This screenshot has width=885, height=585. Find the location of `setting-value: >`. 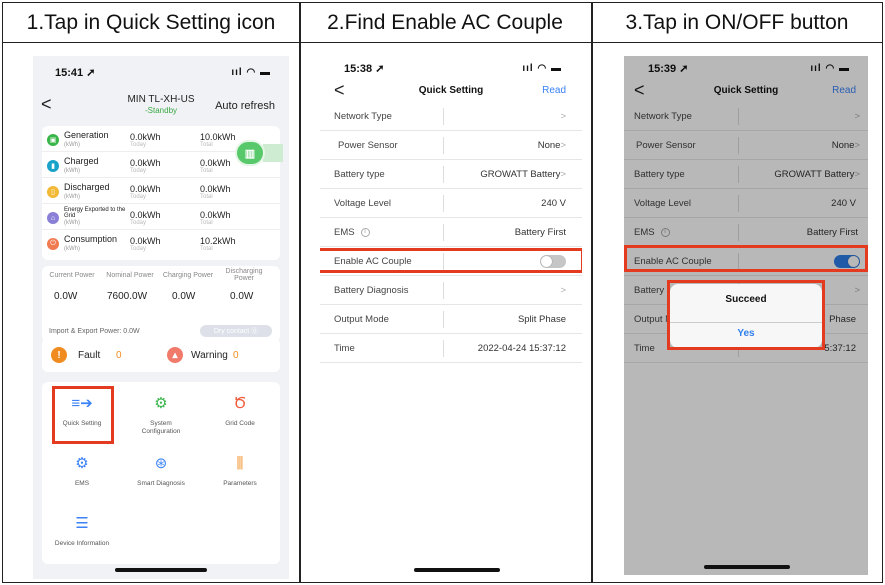

setting-value: > is located at coordinates (563, 290).